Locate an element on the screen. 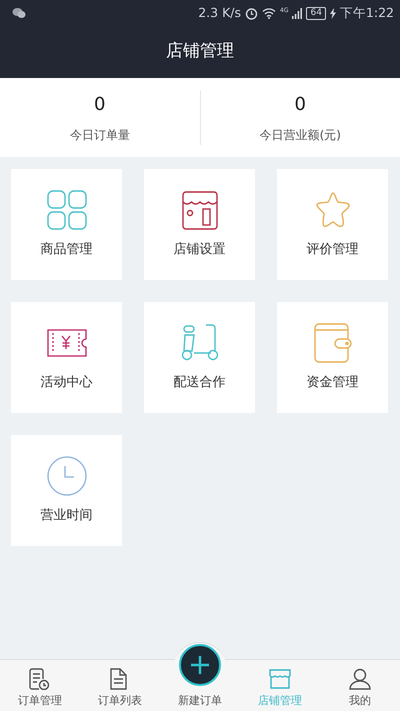 This screenshot has height=711, width=400. menu-tile: 资金管理 is located at coordinates (332, 357).